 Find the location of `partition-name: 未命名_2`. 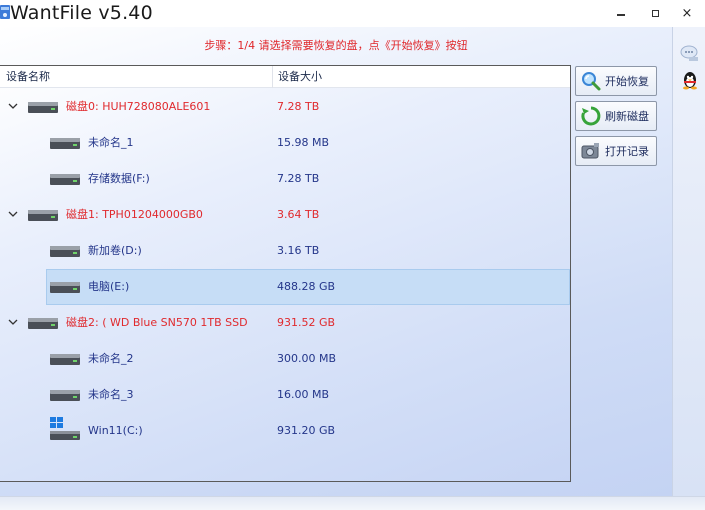

partition-name: 未命名_2 is located at coordinates (111, 358).